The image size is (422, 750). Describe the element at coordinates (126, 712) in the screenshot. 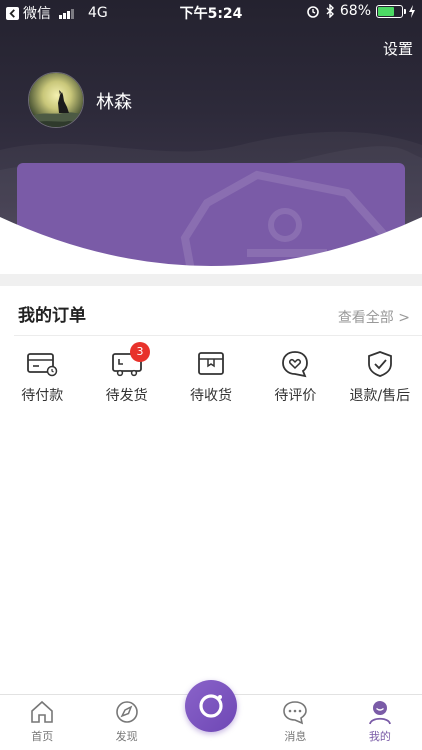

I see `compass-icon` at that location.